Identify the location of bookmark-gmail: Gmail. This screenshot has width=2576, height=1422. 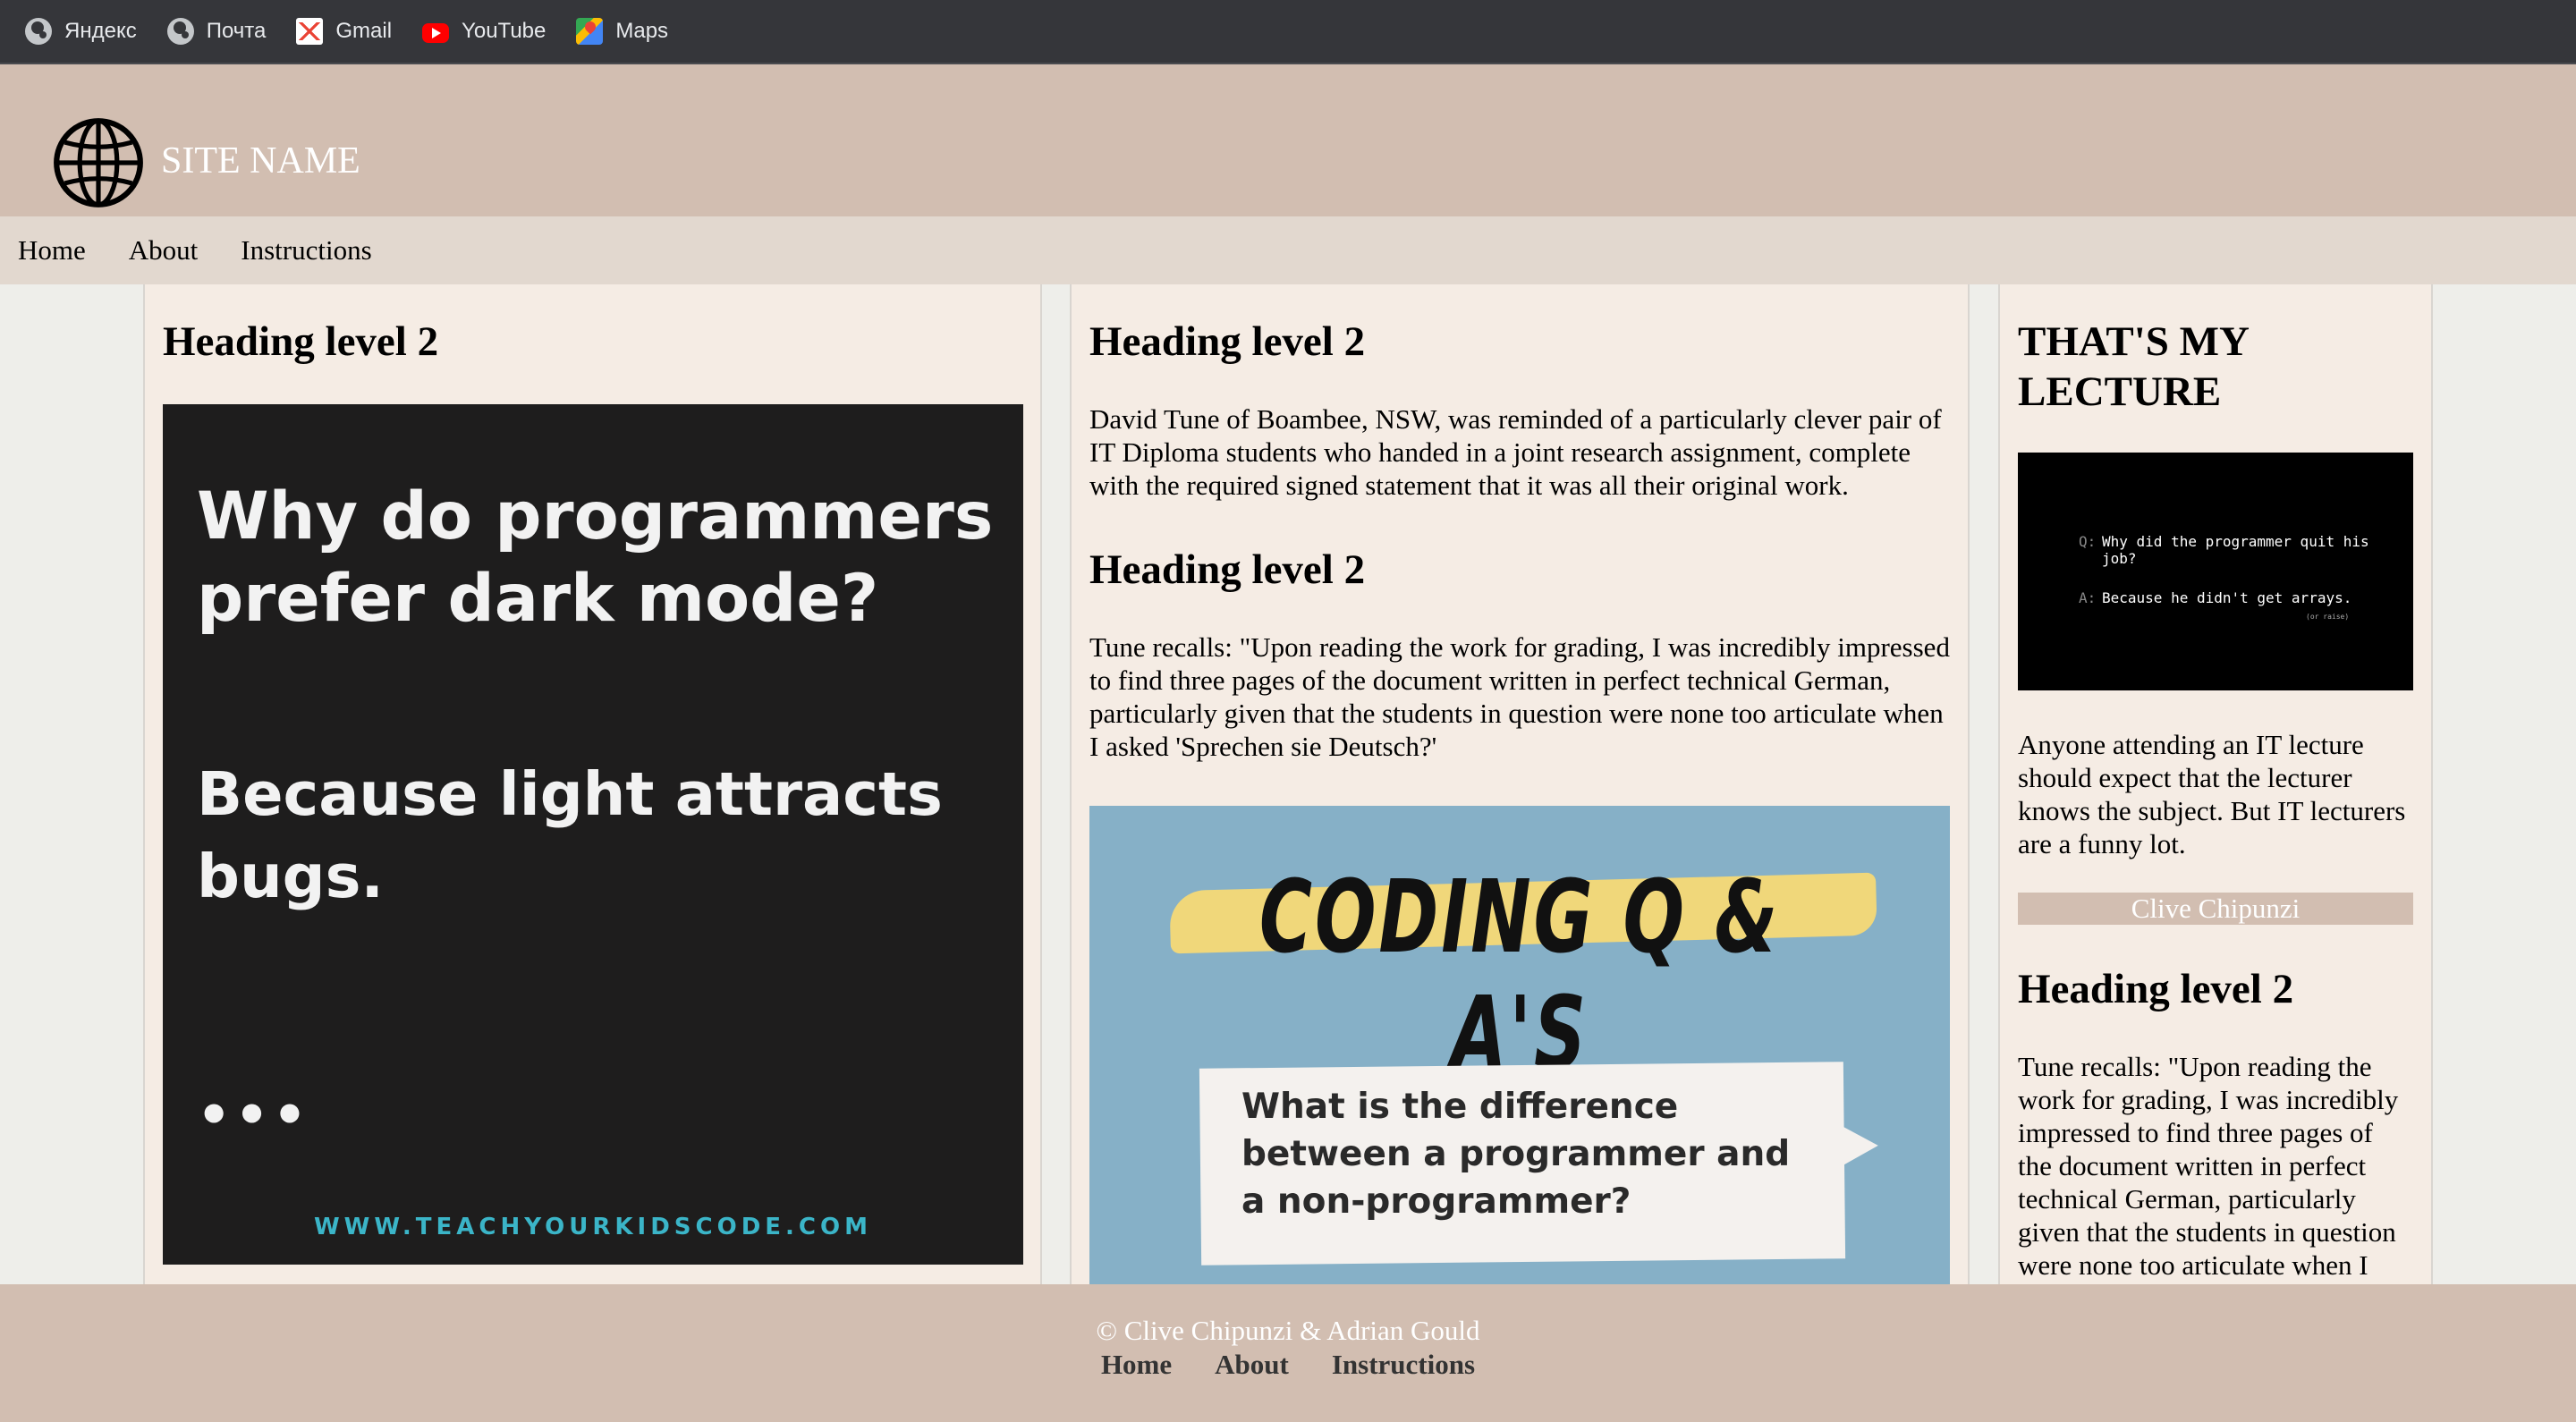
(344, 31).